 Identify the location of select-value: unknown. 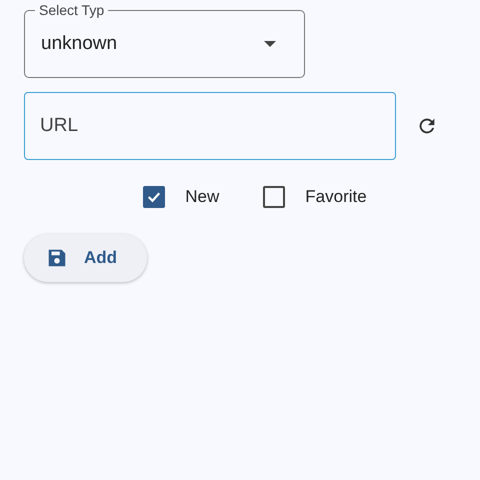
(79, 43).